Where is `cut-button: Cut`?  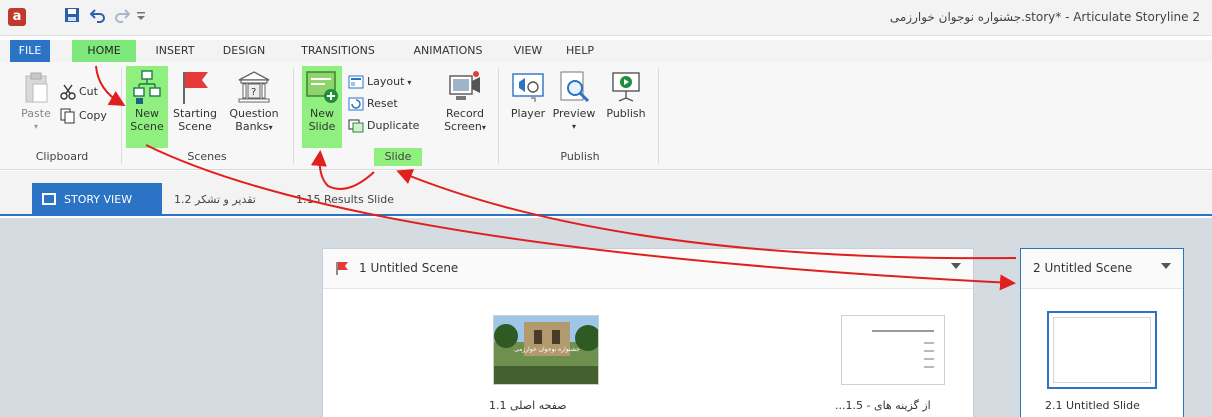
cut-button: Cut is located at coordinates (79, 93).